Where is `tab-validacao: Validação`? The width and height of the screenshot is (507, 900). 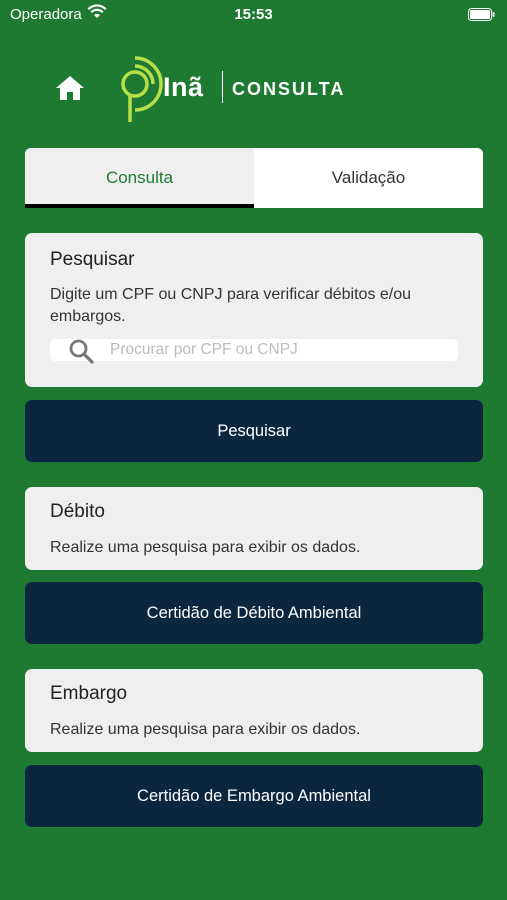 tab-validacao: Validação is located at coordinates (368, 178).